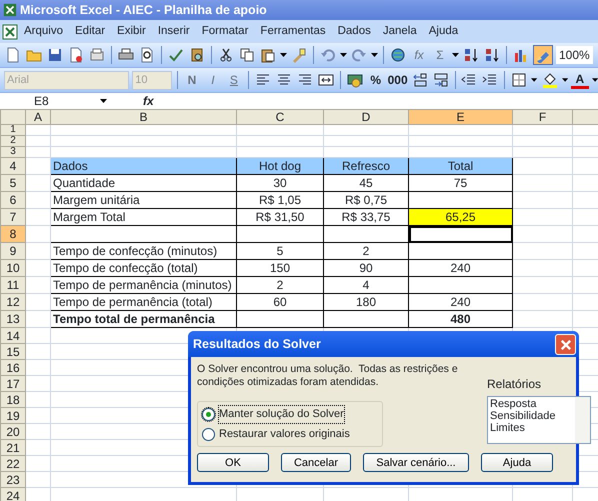 Image resolution: width=598 pixels, height=501 pixels. Describe the element at coordinates (90, 31) in the screenshot. I see `menu-item: Editar` at that location.